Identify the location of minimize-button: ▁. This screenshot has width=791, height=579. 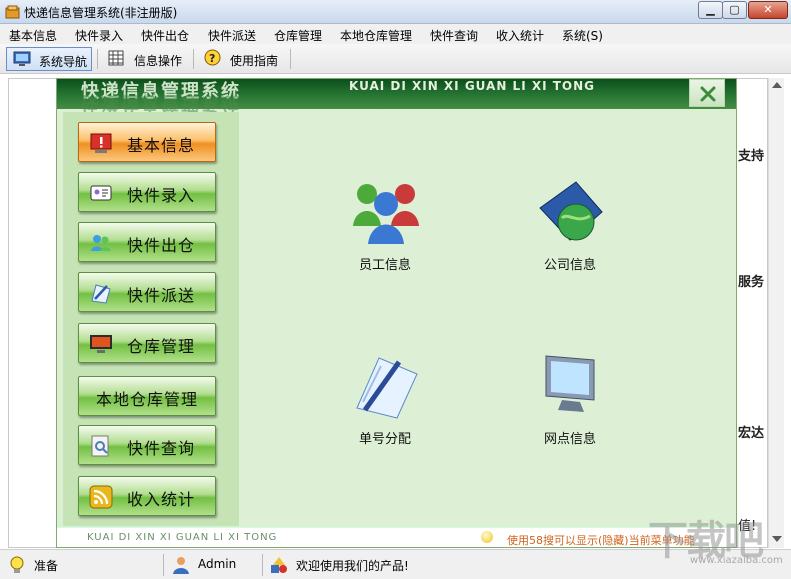
(710, 10).